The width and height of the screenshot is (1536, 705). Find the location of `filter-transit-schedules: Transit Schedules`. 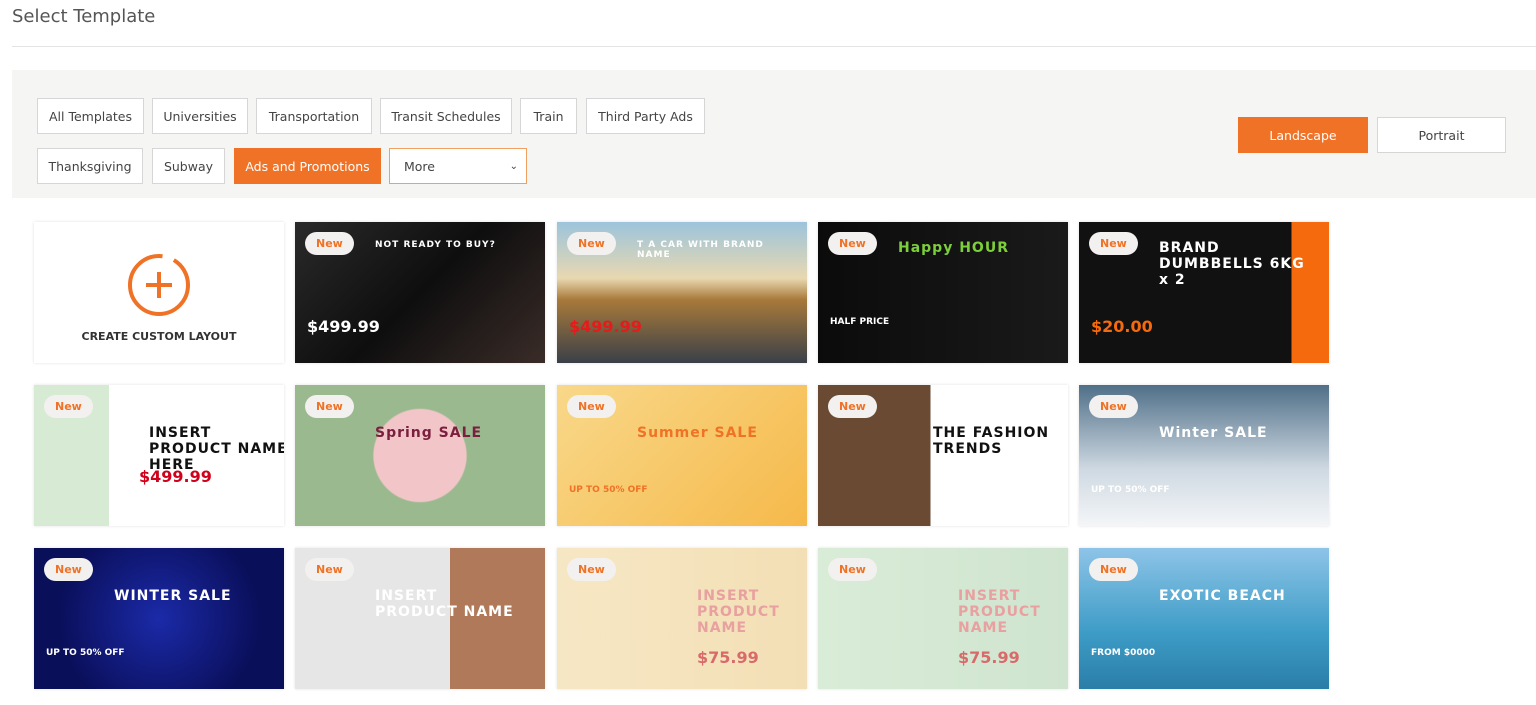

filter-transit-schedules: Transit Schedules is located at coordinates (446, 116).